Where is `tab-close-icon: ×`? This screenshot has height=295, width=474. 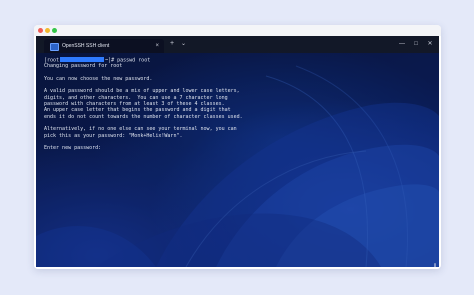 tab-close-icon: × is located at coordinates (157, 46).